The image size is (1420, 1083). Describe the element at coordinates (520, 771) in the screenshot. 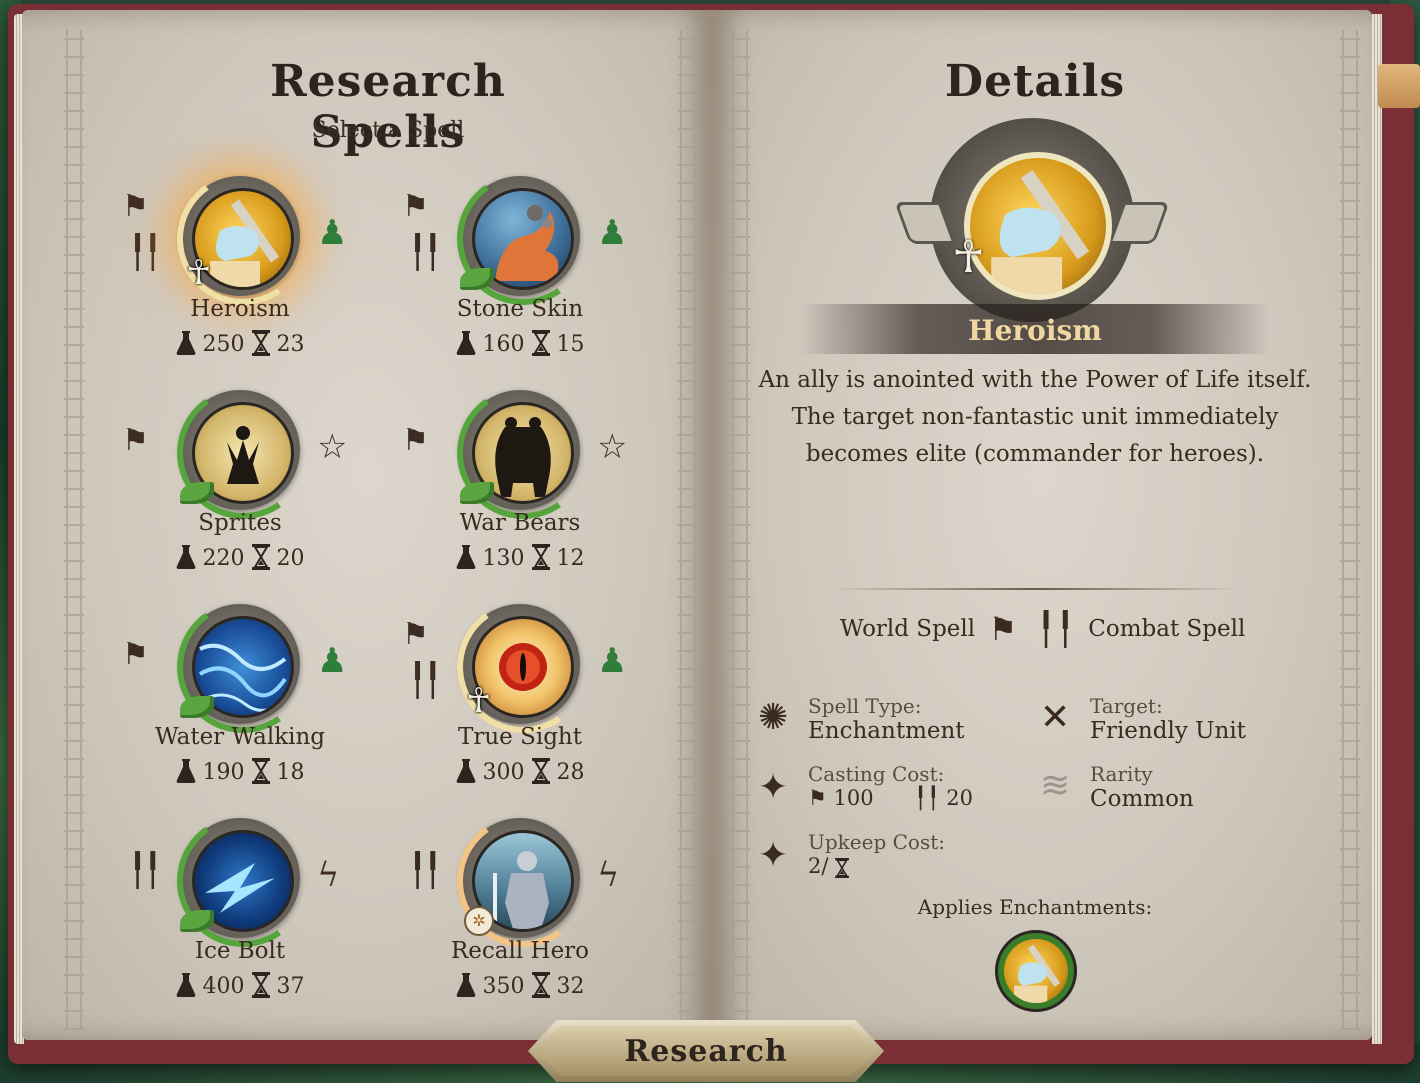

I see `spell-cost: 300 28` at that location.